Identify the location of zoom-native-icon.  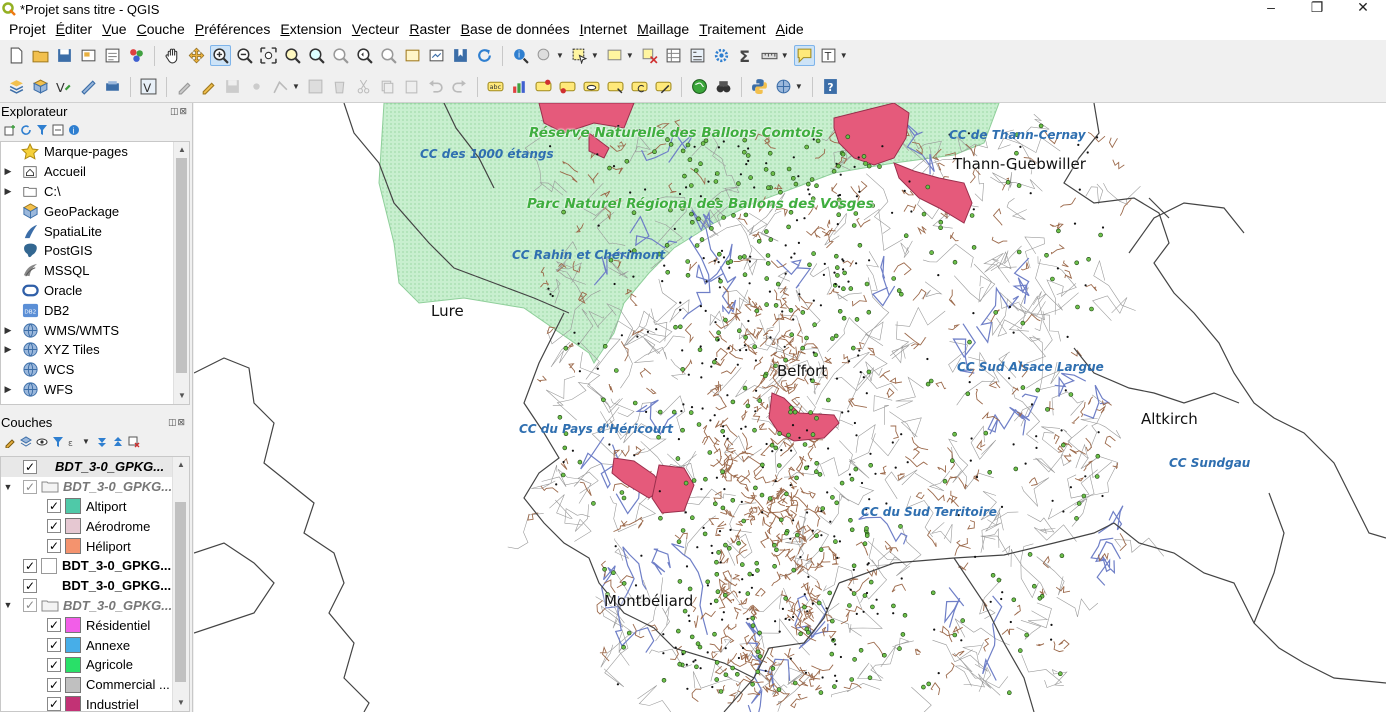
(340, 55).